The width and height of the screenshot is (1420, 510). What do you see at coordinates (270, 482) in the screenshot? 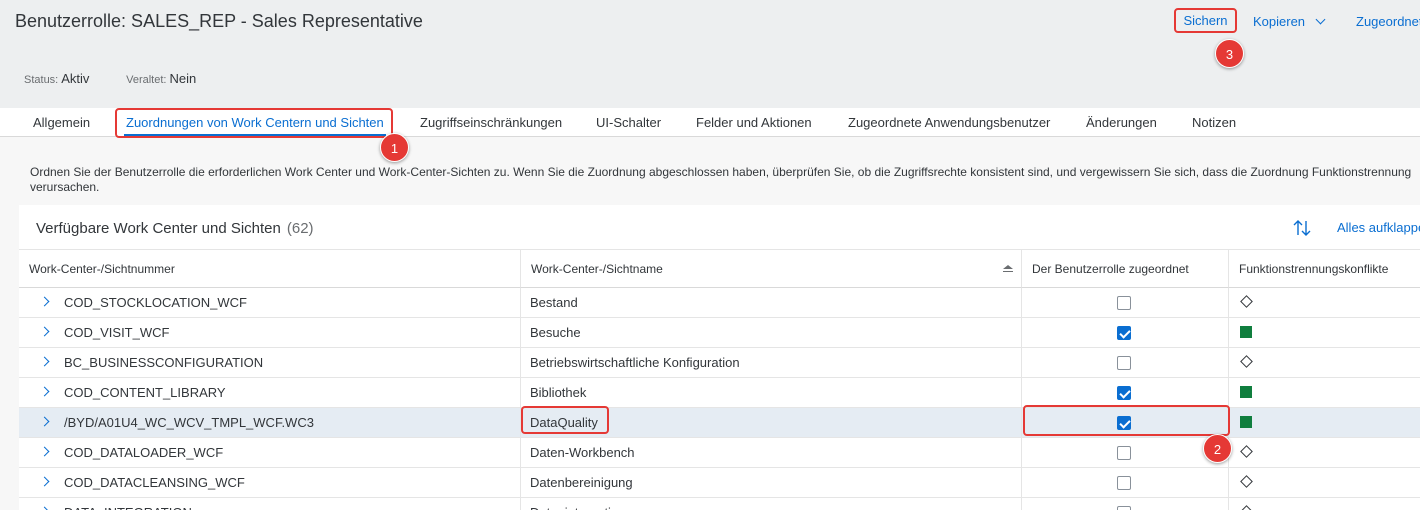
I see `cell-number: COD_DATACLEANSING_WCF` at bounding box center [270, 482].